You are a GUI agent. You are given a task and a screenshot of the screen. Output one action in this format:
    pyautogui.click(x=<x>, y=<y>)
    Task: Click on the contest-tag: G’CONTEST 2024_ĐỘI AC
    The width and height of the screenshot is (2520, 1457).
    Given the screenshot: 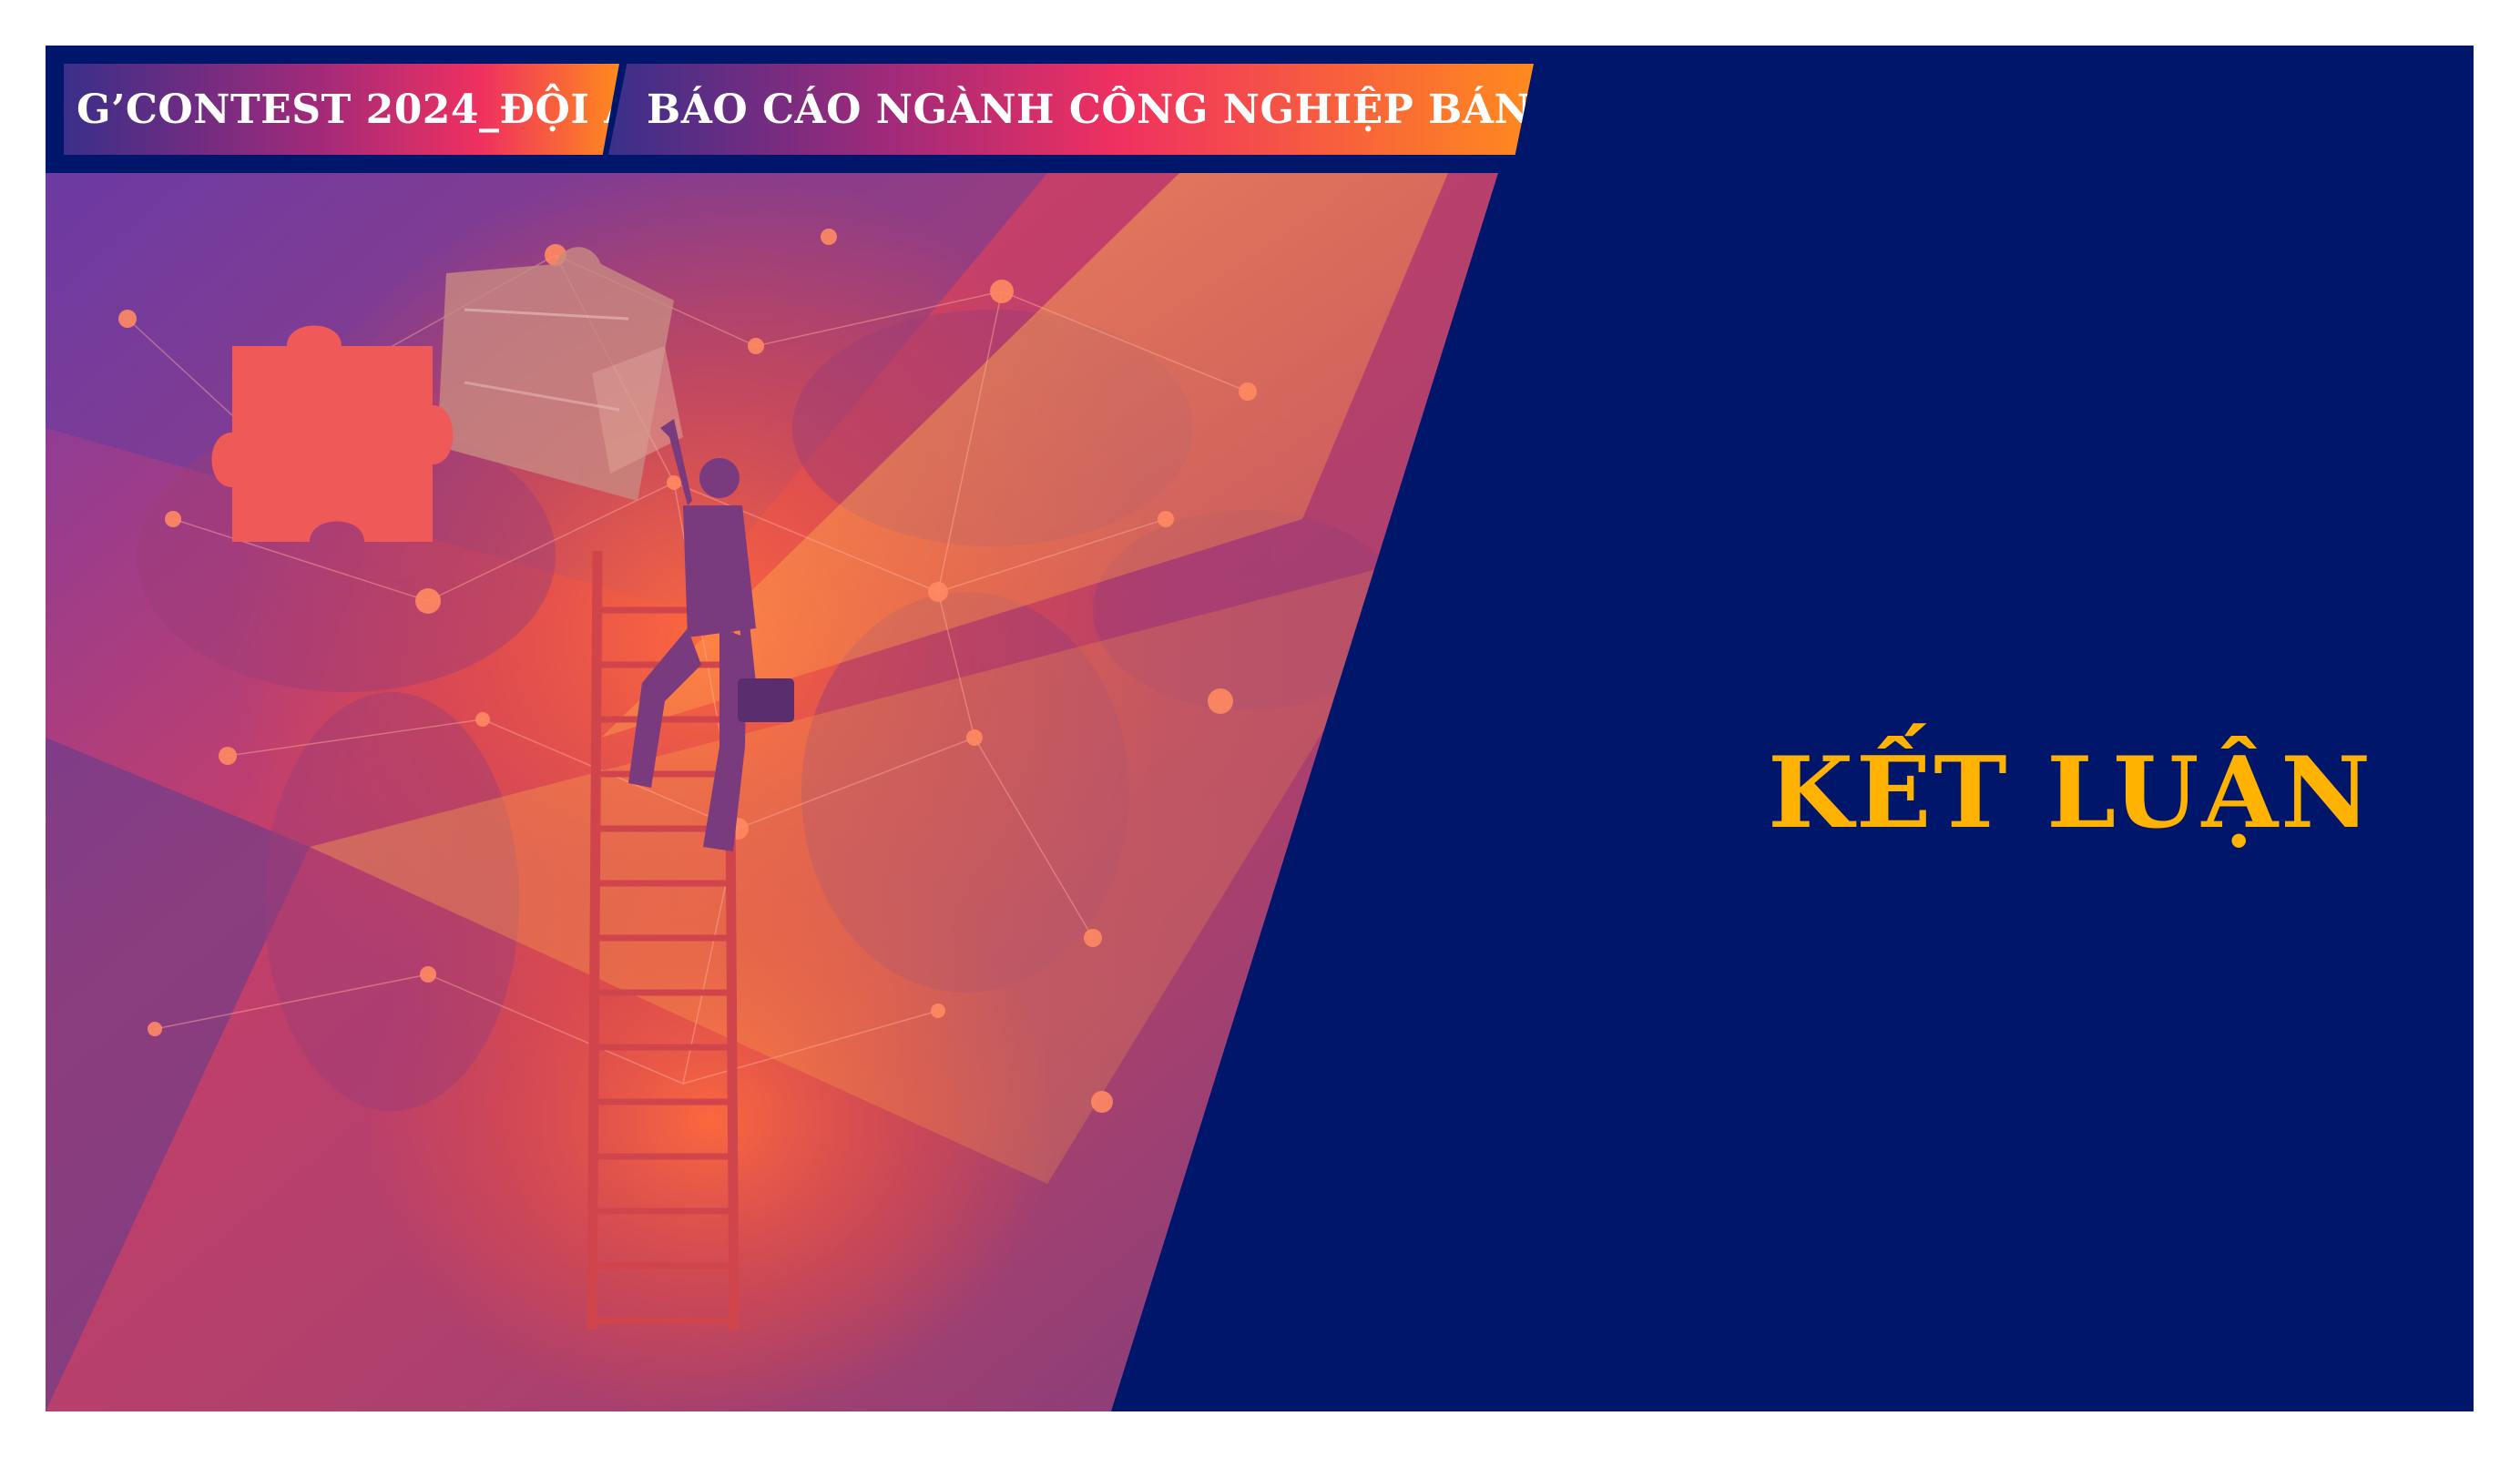 What is the action you would take?
    pyautogui.click(x=342, y=110)
    